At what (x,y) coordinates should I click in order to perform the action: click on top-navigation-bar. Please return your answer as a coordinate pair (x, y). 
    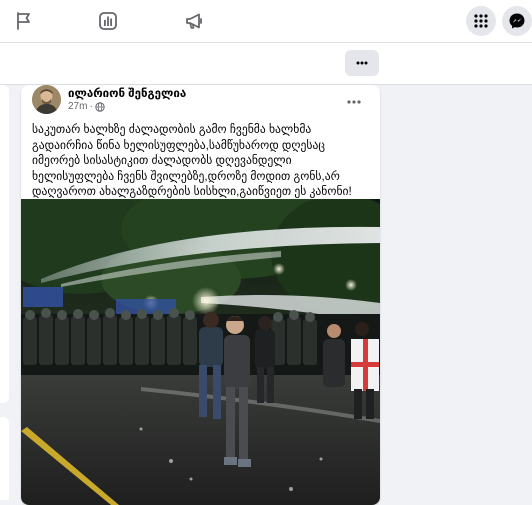
    Looking at the image, I should click on (266, 21).